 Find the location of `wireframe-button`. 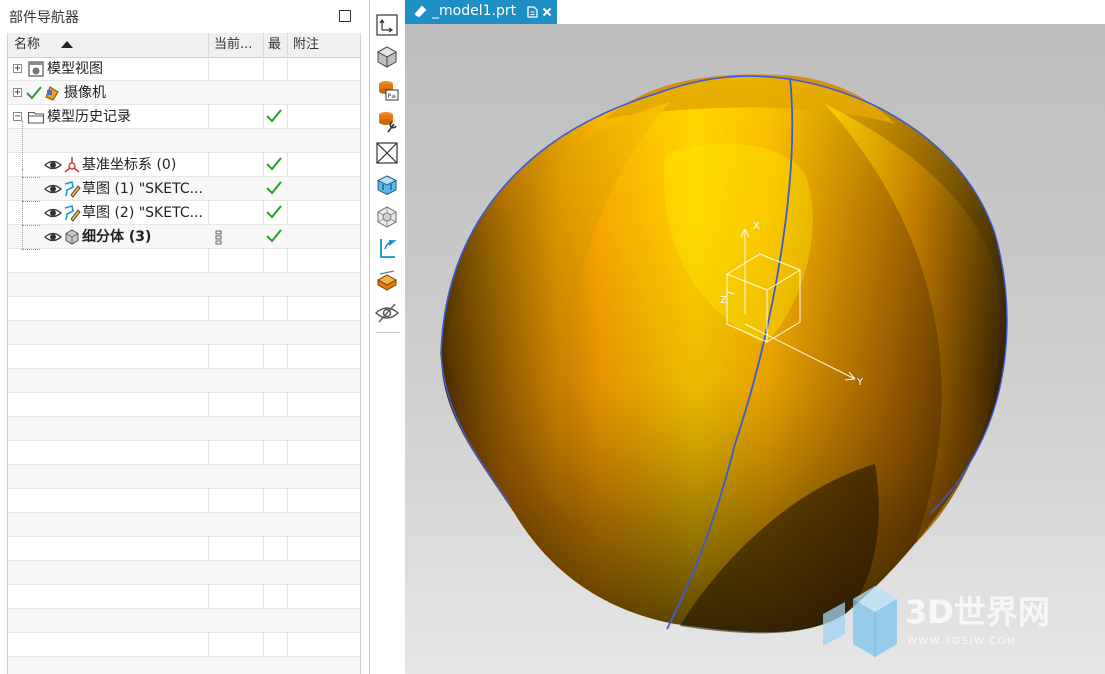

wireframe-button is located at coordinates (387, 217).